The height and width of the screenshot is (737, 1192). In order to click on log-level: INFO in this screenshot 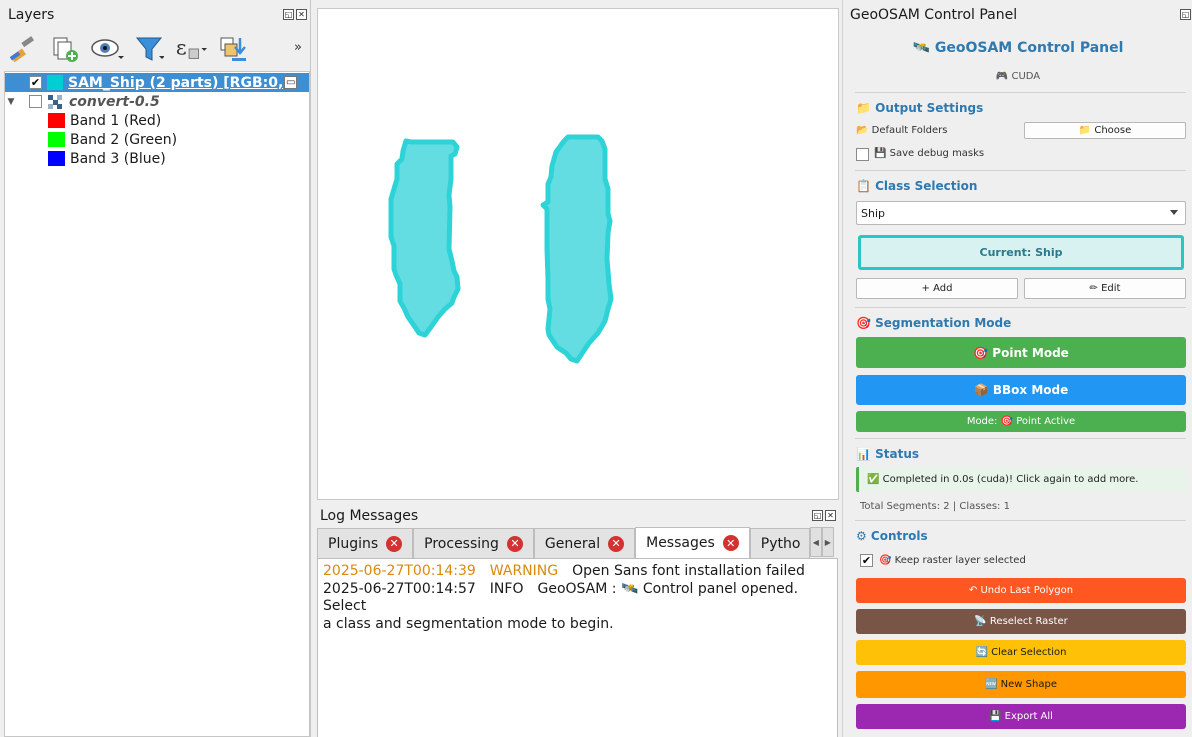, I will do `click(506, 588)`.